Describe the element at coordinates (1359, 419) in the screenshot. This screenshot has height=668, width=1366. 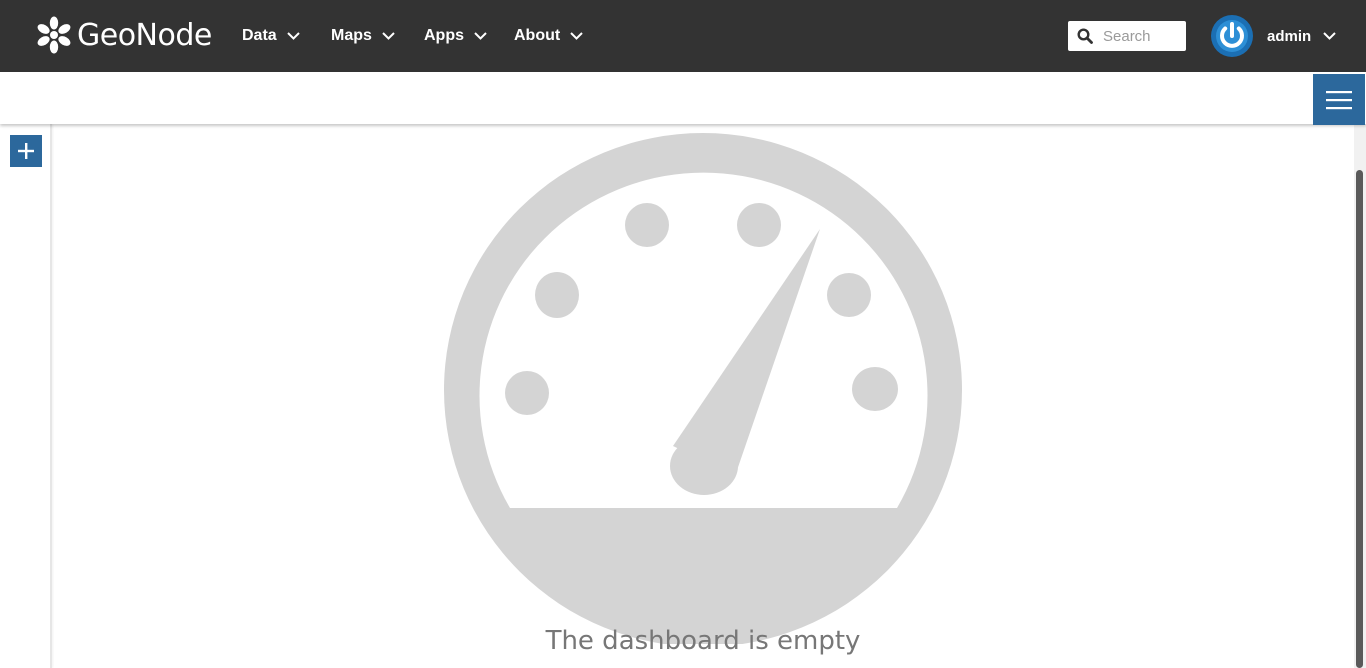
I see `scrollbar-thumb` at that location.